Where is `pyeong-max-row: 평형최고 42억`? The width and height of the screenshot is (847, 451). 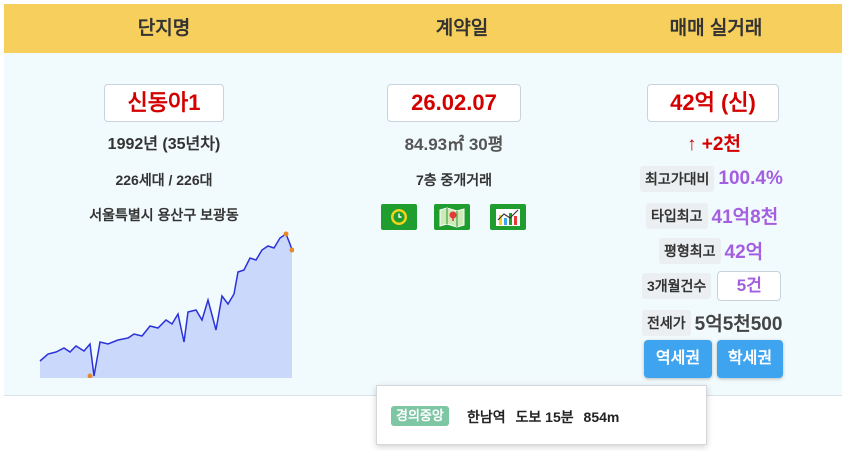 pyeong-max-row: 평형최고 42억 is located at coordinates (711, 250).